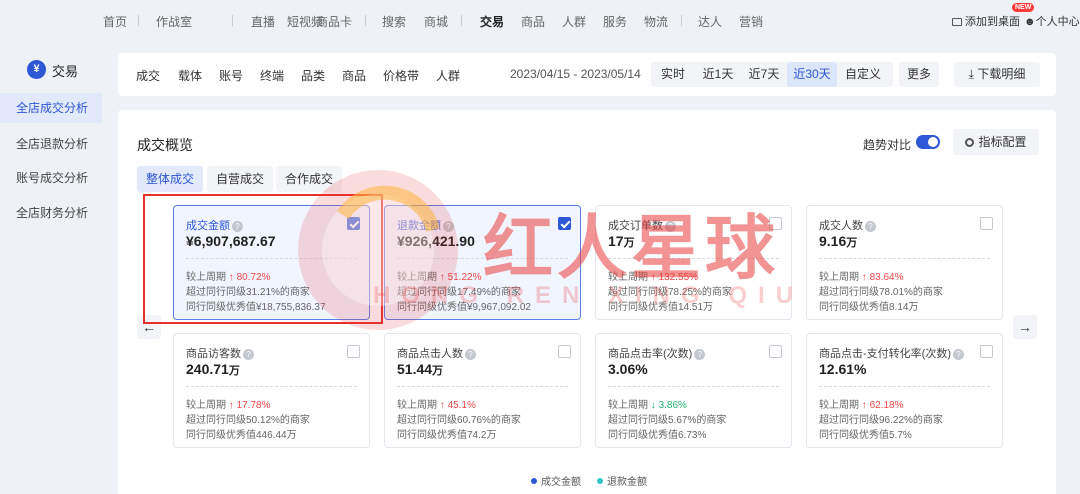 The height and width of the screenshot is (494, 1080). Describe the element at coordinates (615, 21) in the screenshot. I see `nav-service: 服务` at that location.